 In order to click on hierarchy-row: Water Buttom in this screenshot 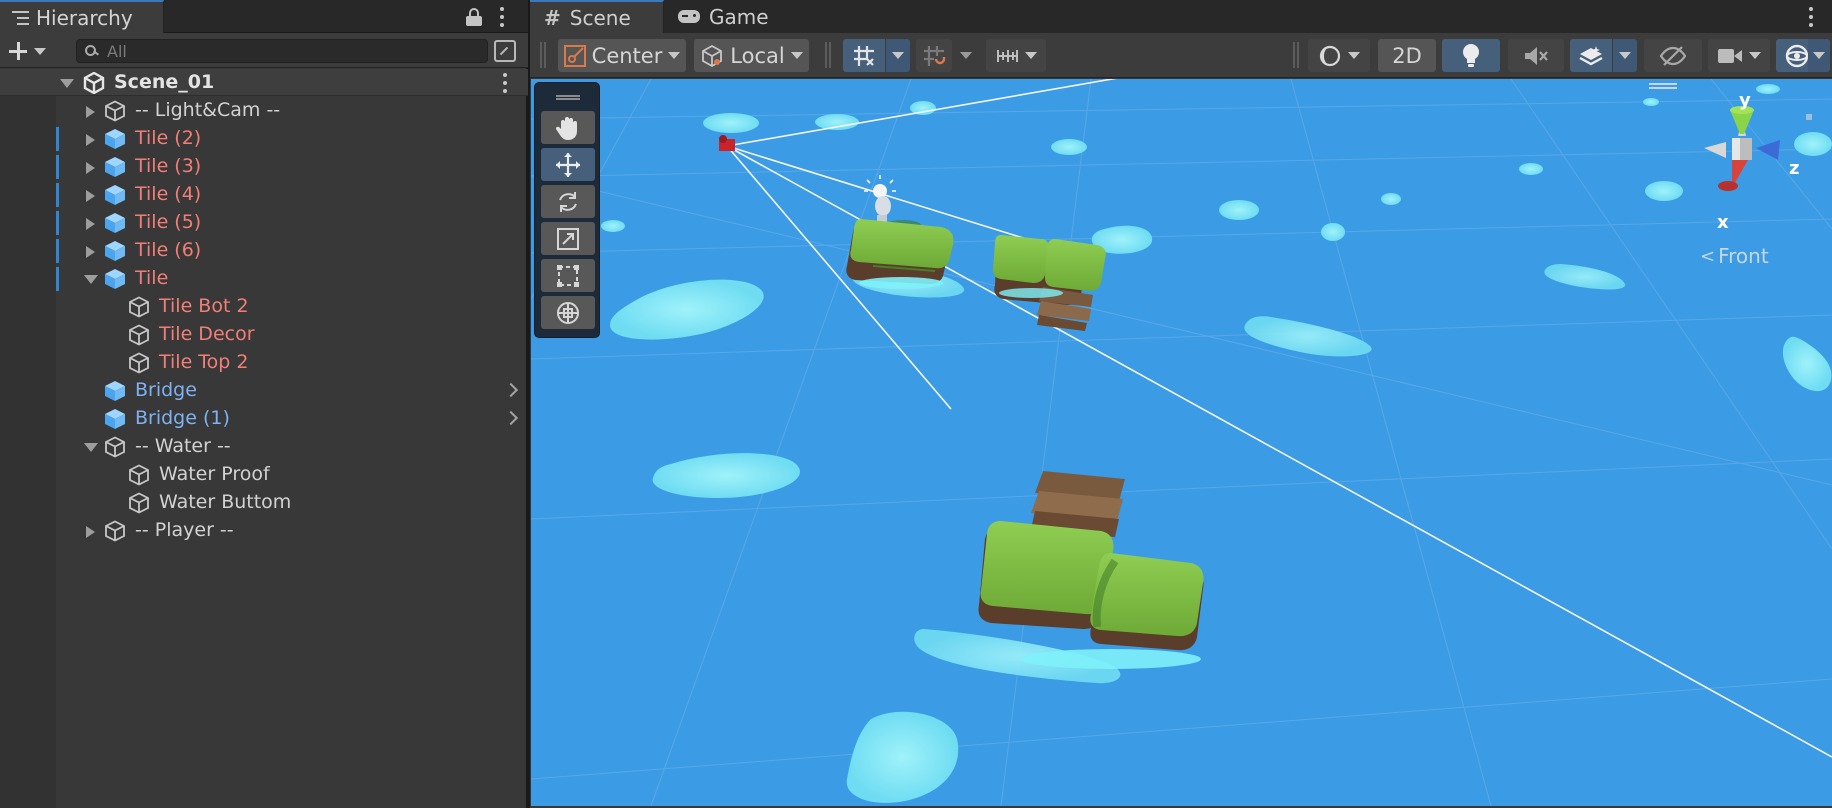, I will do `click(264, 503)`.